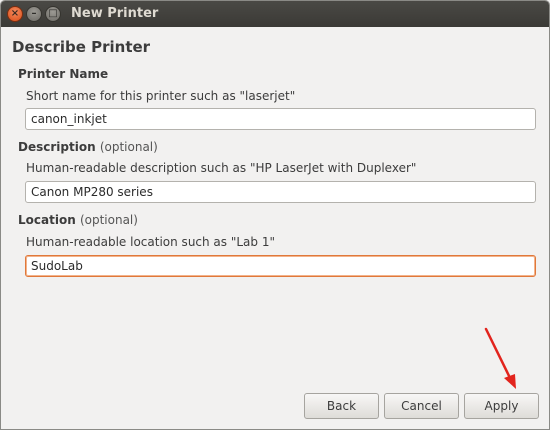 This screenshot has width=550, height=430. What do you see at coordinates (341, 406) in the screenshot?
I see `back-button: Back` at bounding box center [341, 406].